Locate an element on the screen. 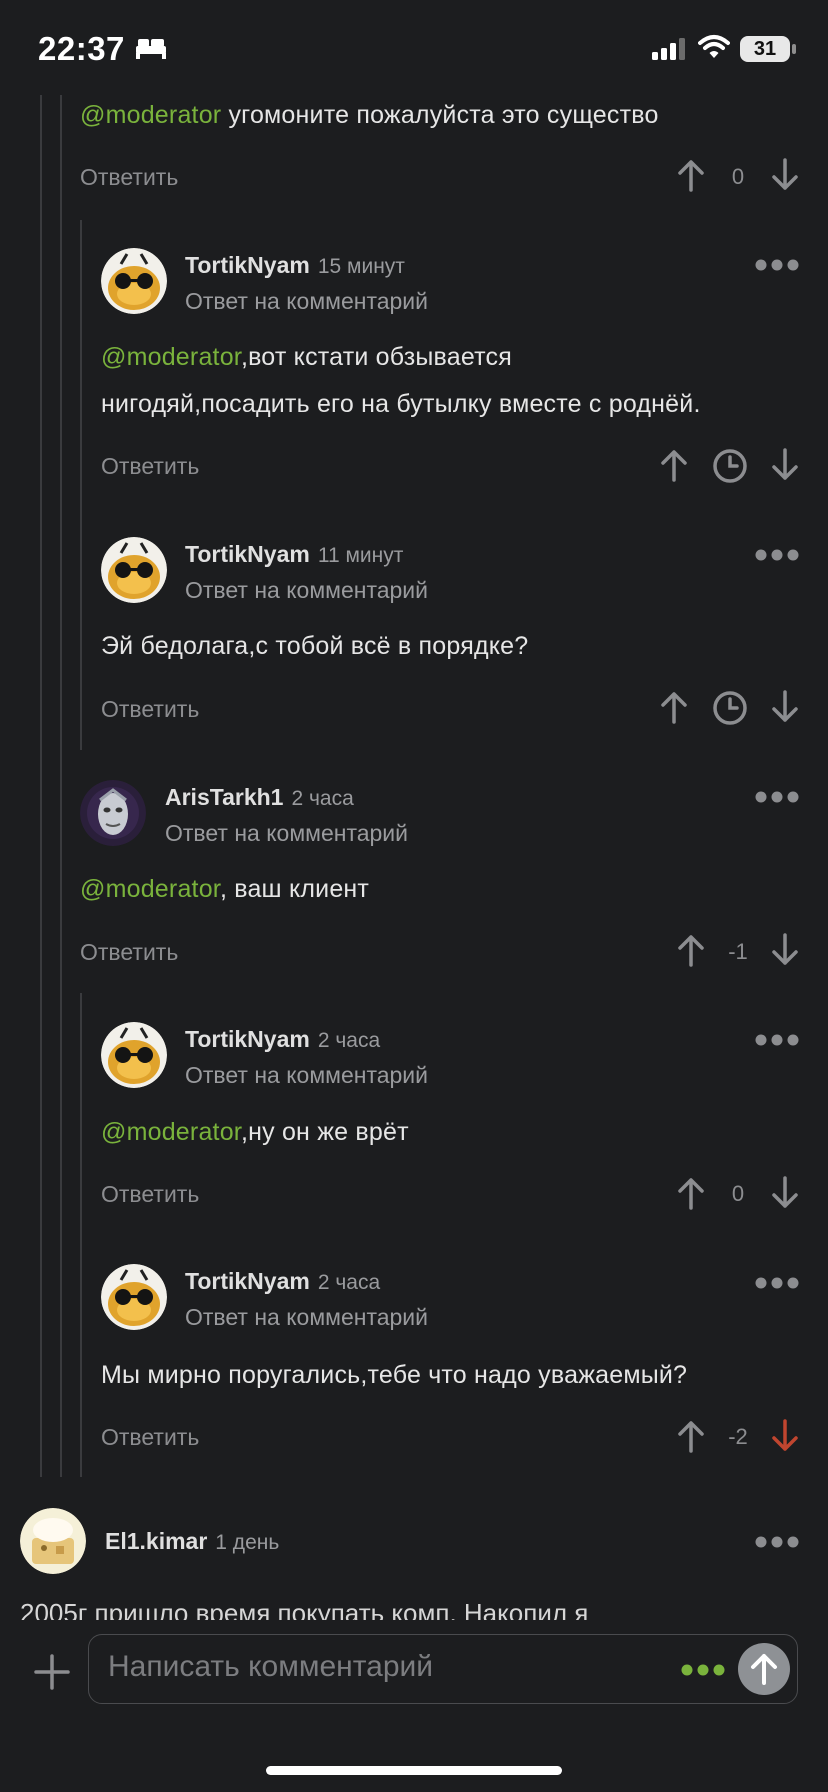 The height and width of the screenshot is (1792, 828). comment-body: @moderator, ваш клиент is located at coordinates (225, 889).